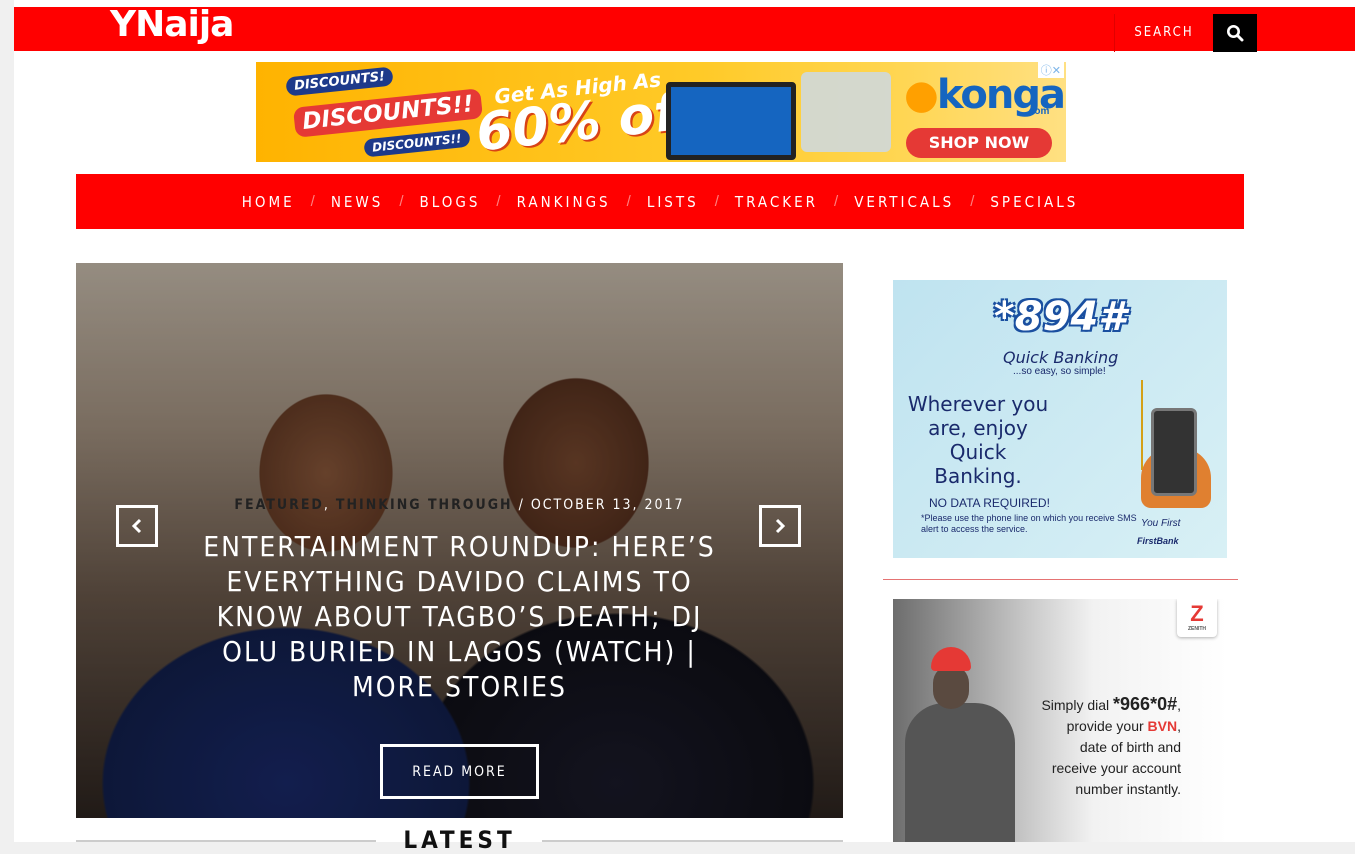 Image resolution: width=1355 pixels, height=854 pixels. What do you see at coordinates (684, 32) in the screenshot?
I see `top-header-bar: YNaija .com SEARCH` at bounding box center [684, 32].